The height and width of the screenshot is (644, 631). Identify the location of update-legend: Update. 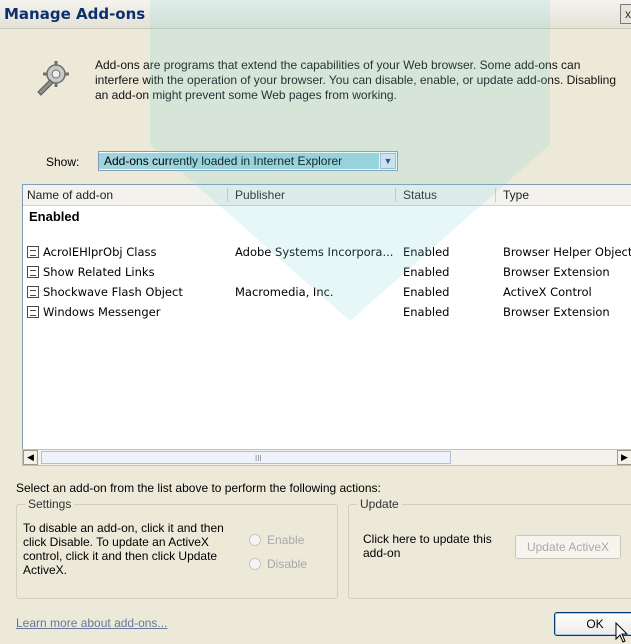
(379, 504).